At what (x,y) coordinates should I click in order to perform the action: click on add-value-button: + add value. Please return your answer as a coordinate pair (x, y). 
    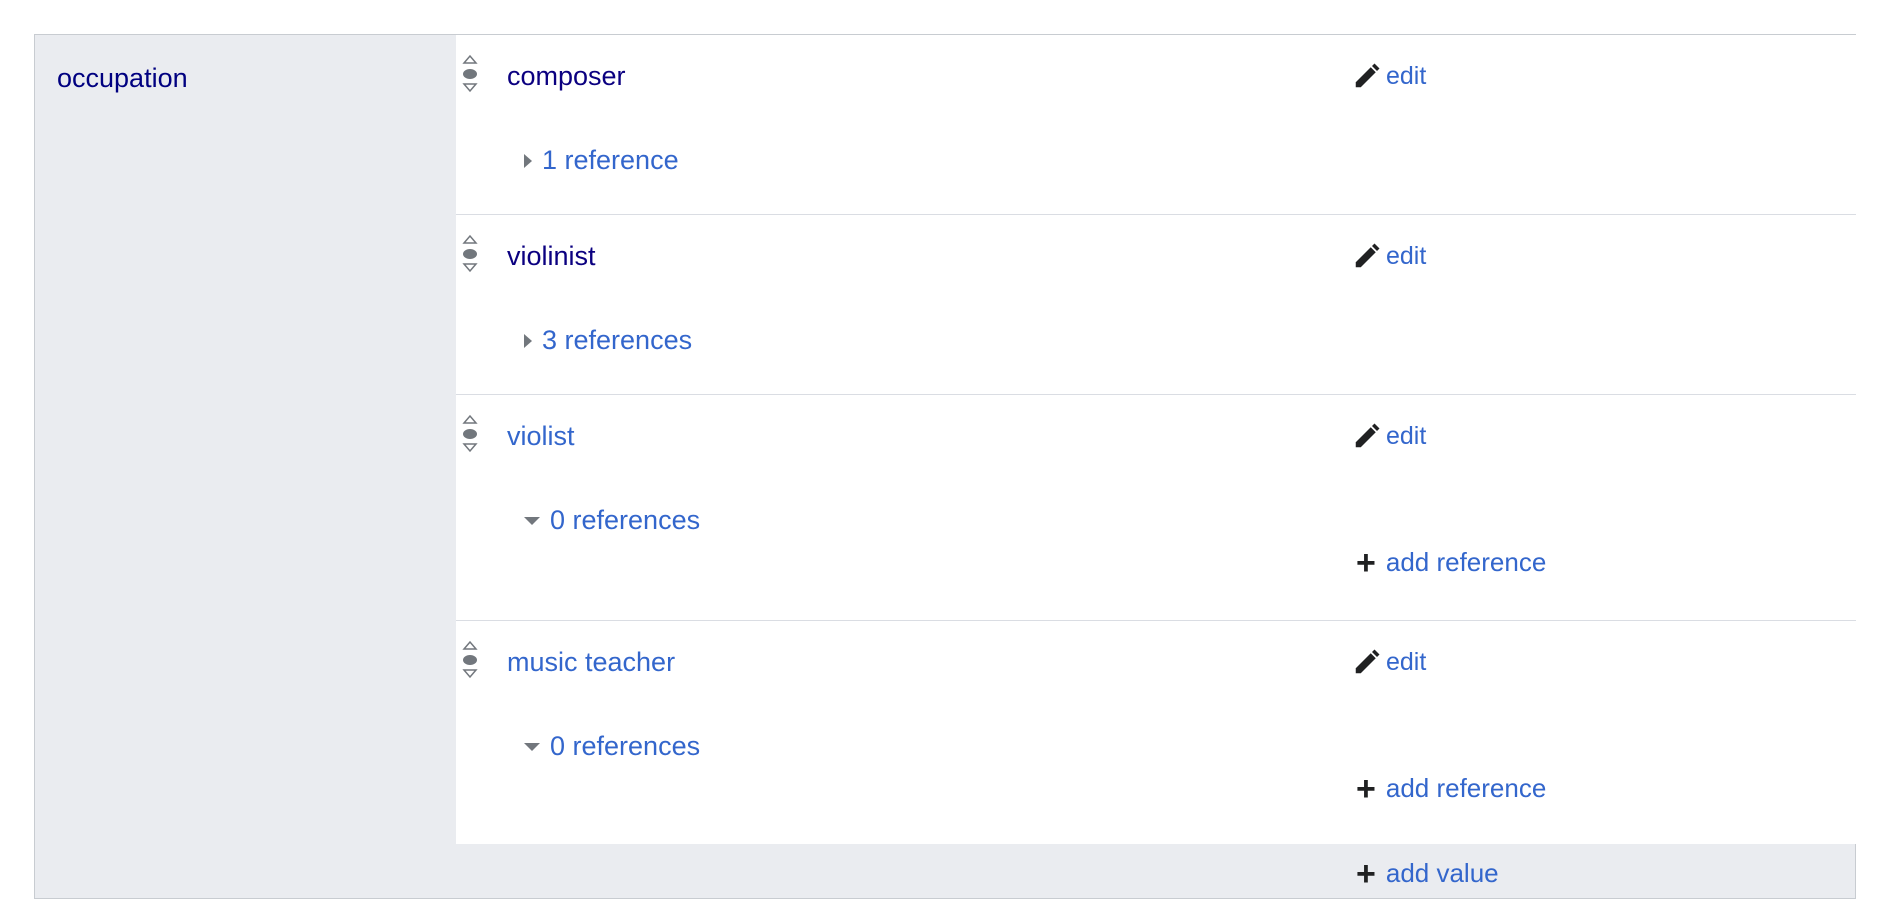
    Looking at the image, I should click on (1427, 873).